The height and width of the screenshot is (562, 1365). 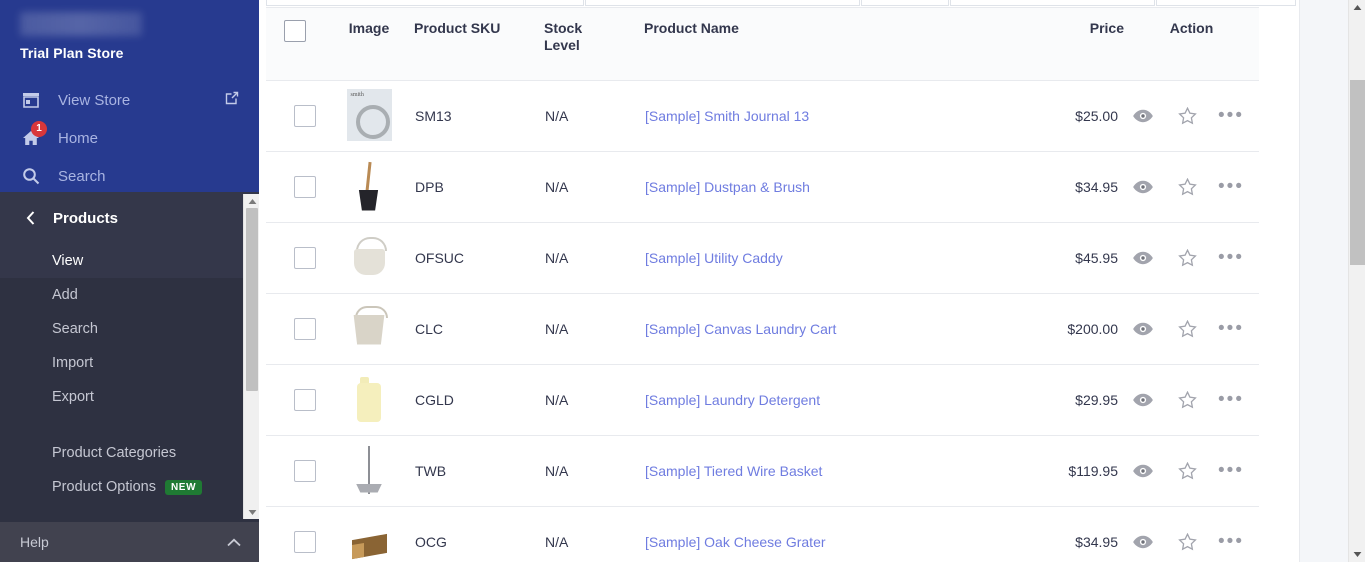 What do you see at coordinates (369, 538) in the screenshot?
I see `product-thumbnail-oak-cheese-grater` at bounding box center [369, 538].